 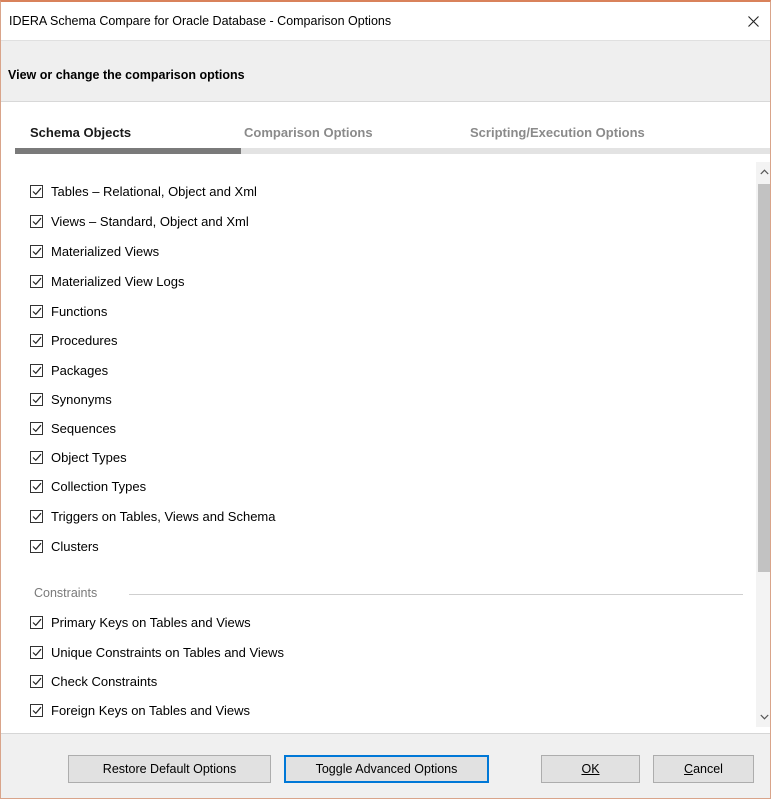 I want to click on checkbox-label: Views – Standard, Object and Xml, so click(x=150, y=221).